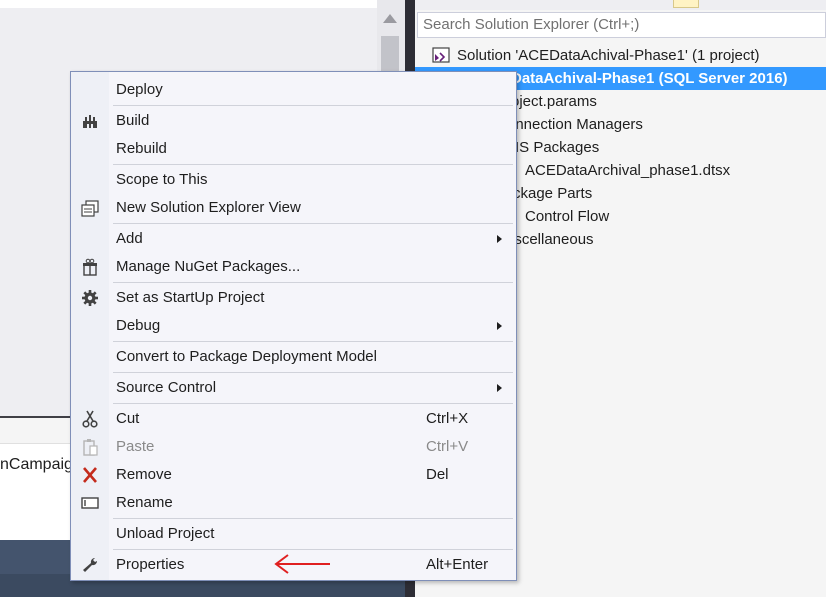 Image resolution: width=826 pixels, height=597 pixels. What do you see at coordinates (293, 90) in the screenshot?
I see `menu-item-deploy: Deploy` at bounding box center [293, 90].